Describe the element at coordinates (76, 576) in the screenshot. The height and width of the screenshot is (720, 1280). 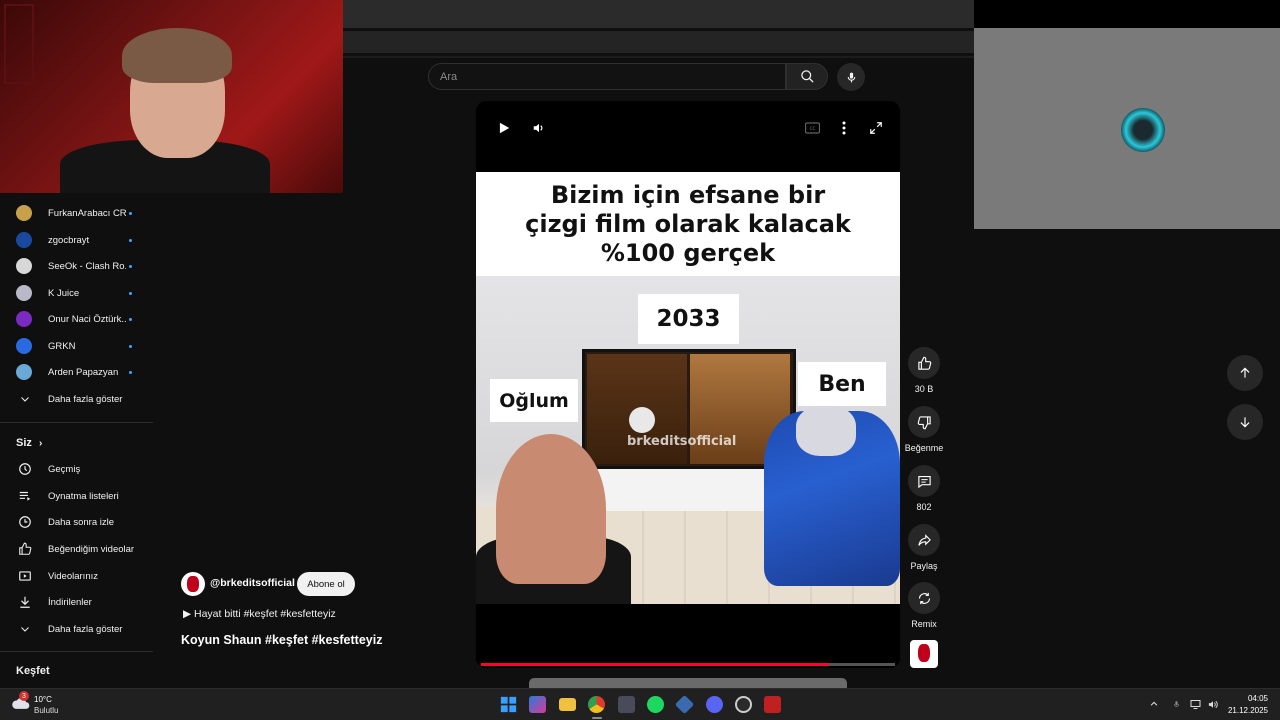
I see `sidebar-item-your-videos: Videolarınız` at that location.